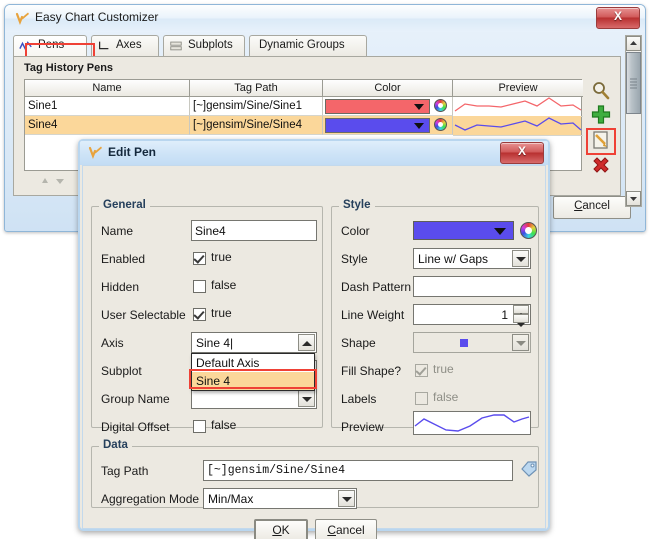 Image resolution: width=650 pixels, height=539 pixels. Describe the element at coordinates (464, 343) in the screenshot. I see `square-glyph-icon` at that location.